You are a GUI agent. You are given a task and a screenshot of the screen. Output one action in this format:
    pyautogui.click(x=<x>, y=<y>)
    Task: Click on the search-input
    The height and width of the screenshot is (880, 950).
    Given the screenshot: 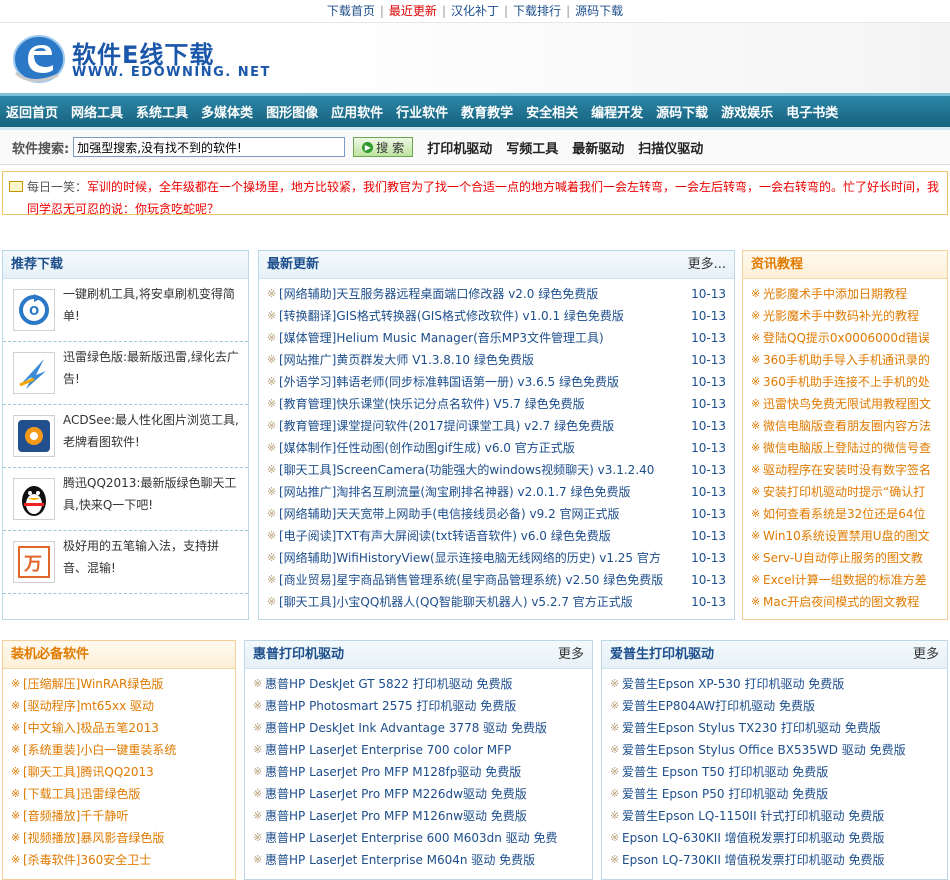 What is the action you would take?
    pyautogui.click(x=209, y=147)
    